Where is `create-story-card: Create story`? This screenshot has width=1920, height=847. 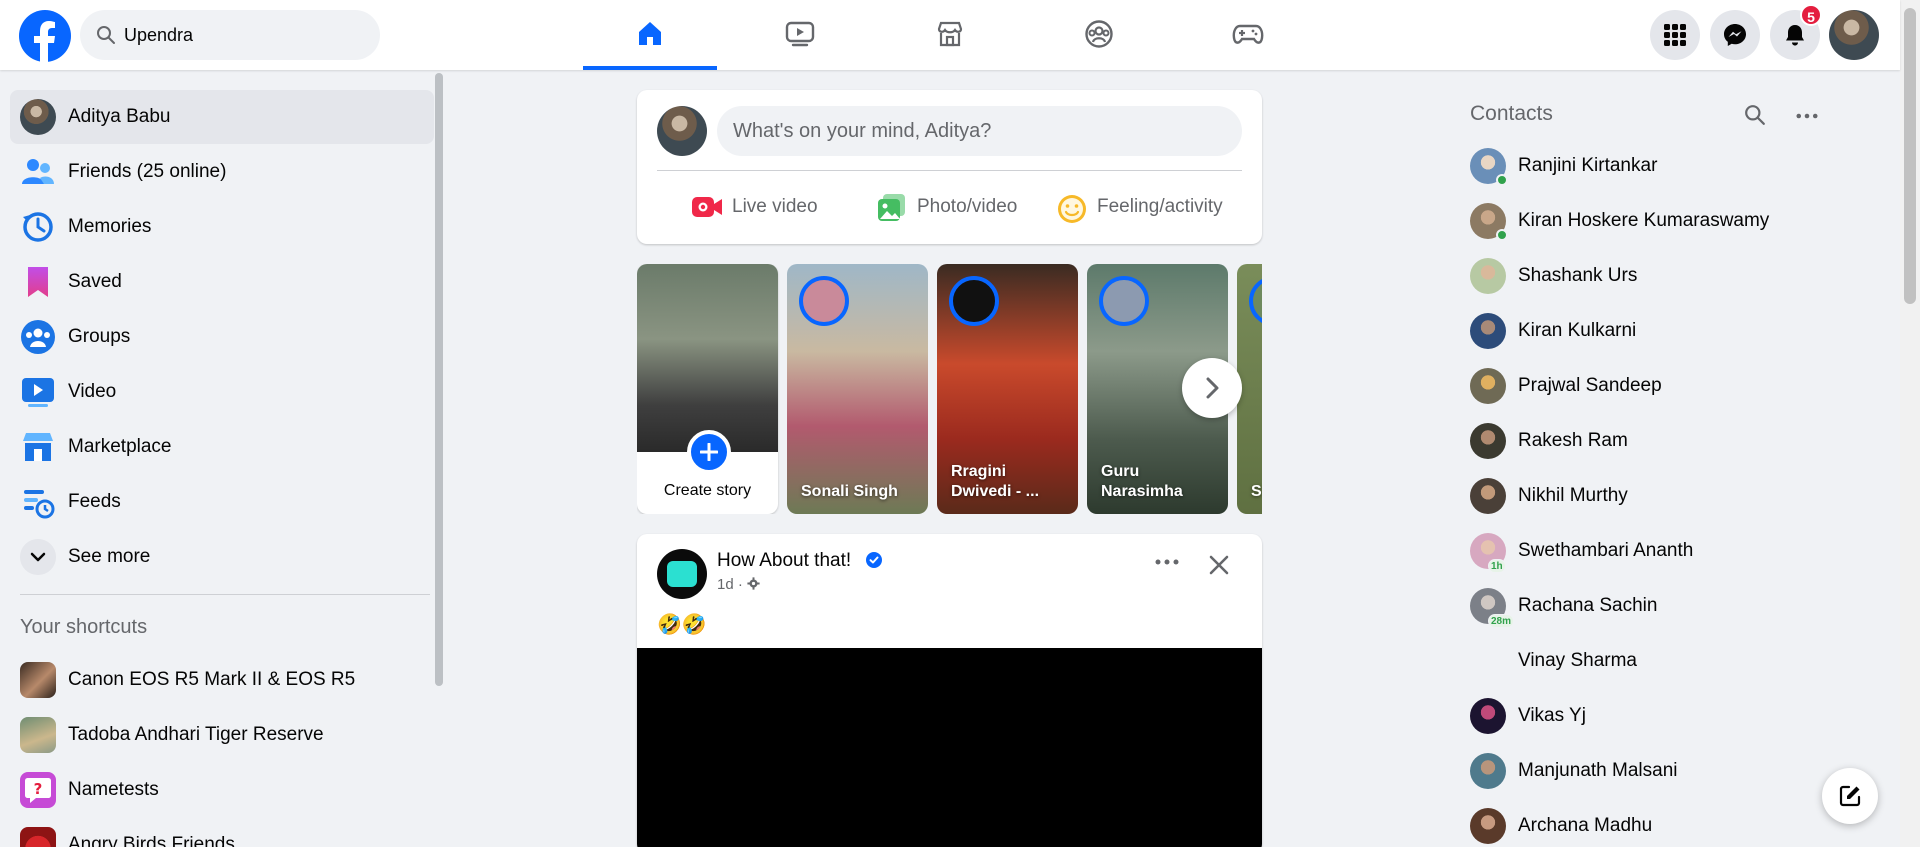 create-story-card: Create story is located at coordinates (707, 389).